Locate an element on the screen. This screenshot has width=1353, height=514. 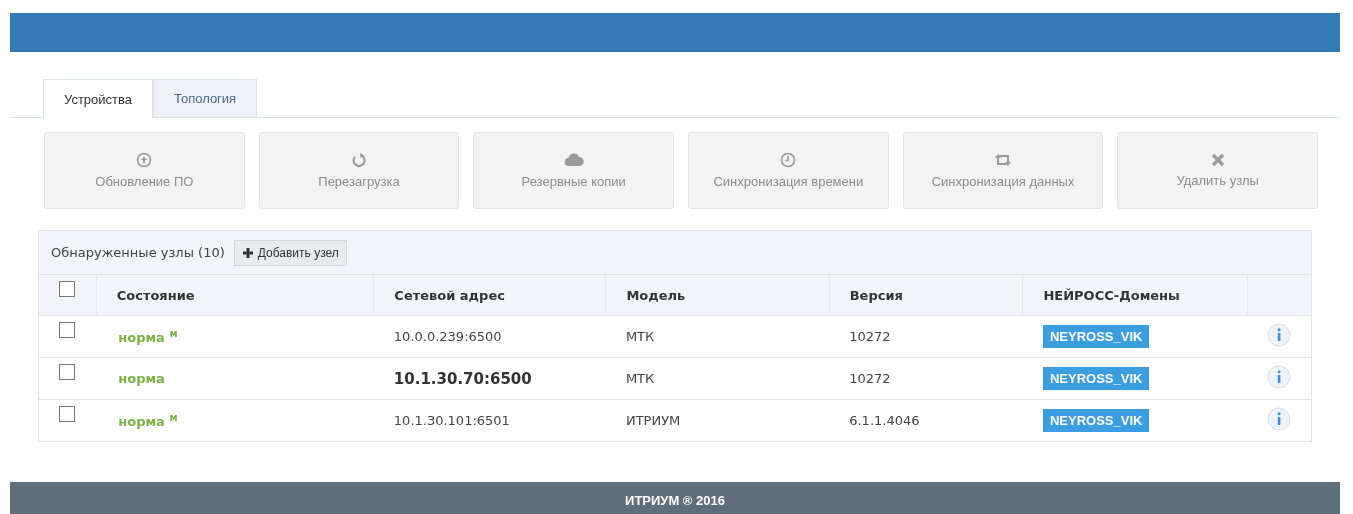
arrow-up-circle-icon is located at coordinates (144, 160).